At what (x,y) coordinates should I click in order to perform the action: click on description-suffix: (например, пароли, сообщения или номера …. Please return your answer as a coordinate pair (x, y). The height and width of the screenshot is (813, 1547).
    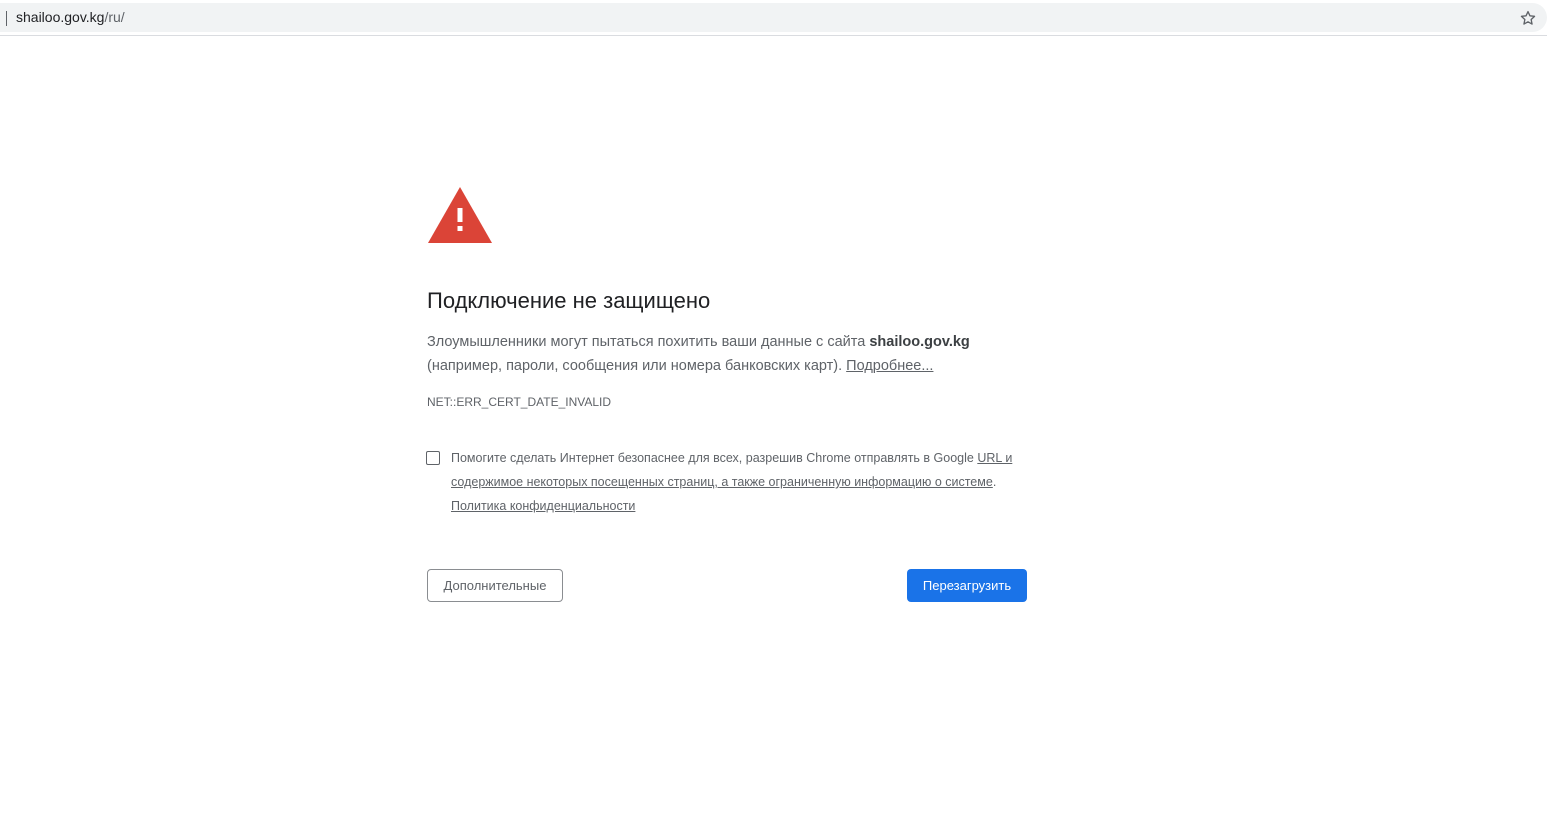
    Looking at the image, I should click on (637, 366).